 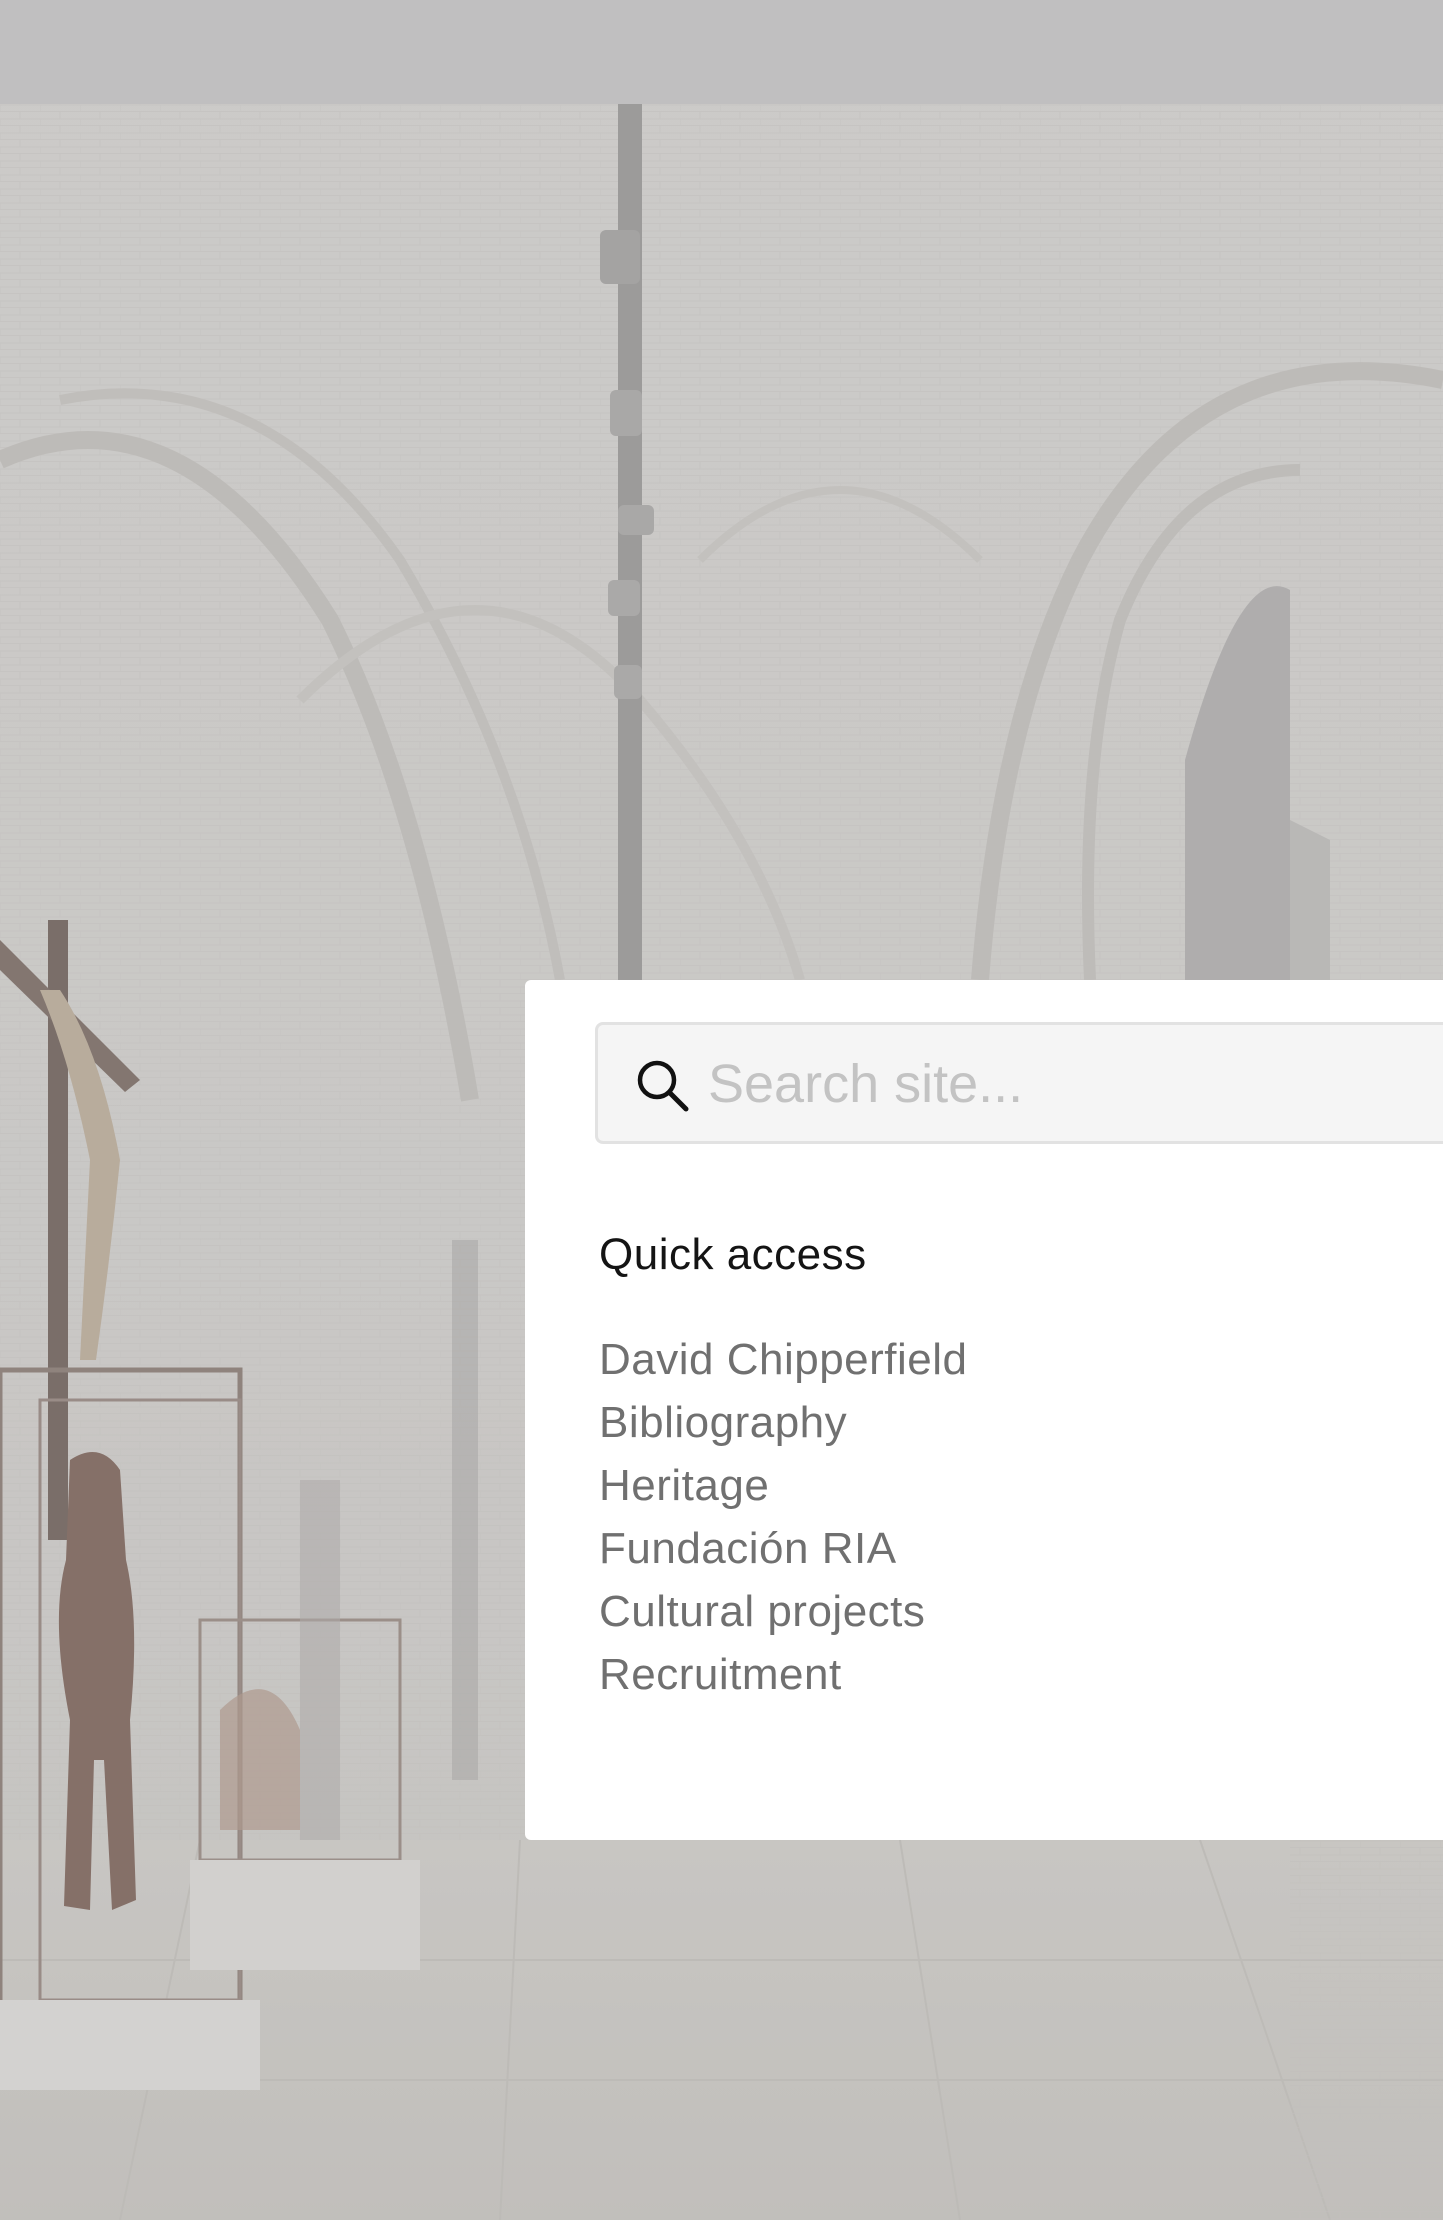 I want to click on search-icon, so click(x=663, y=1086).